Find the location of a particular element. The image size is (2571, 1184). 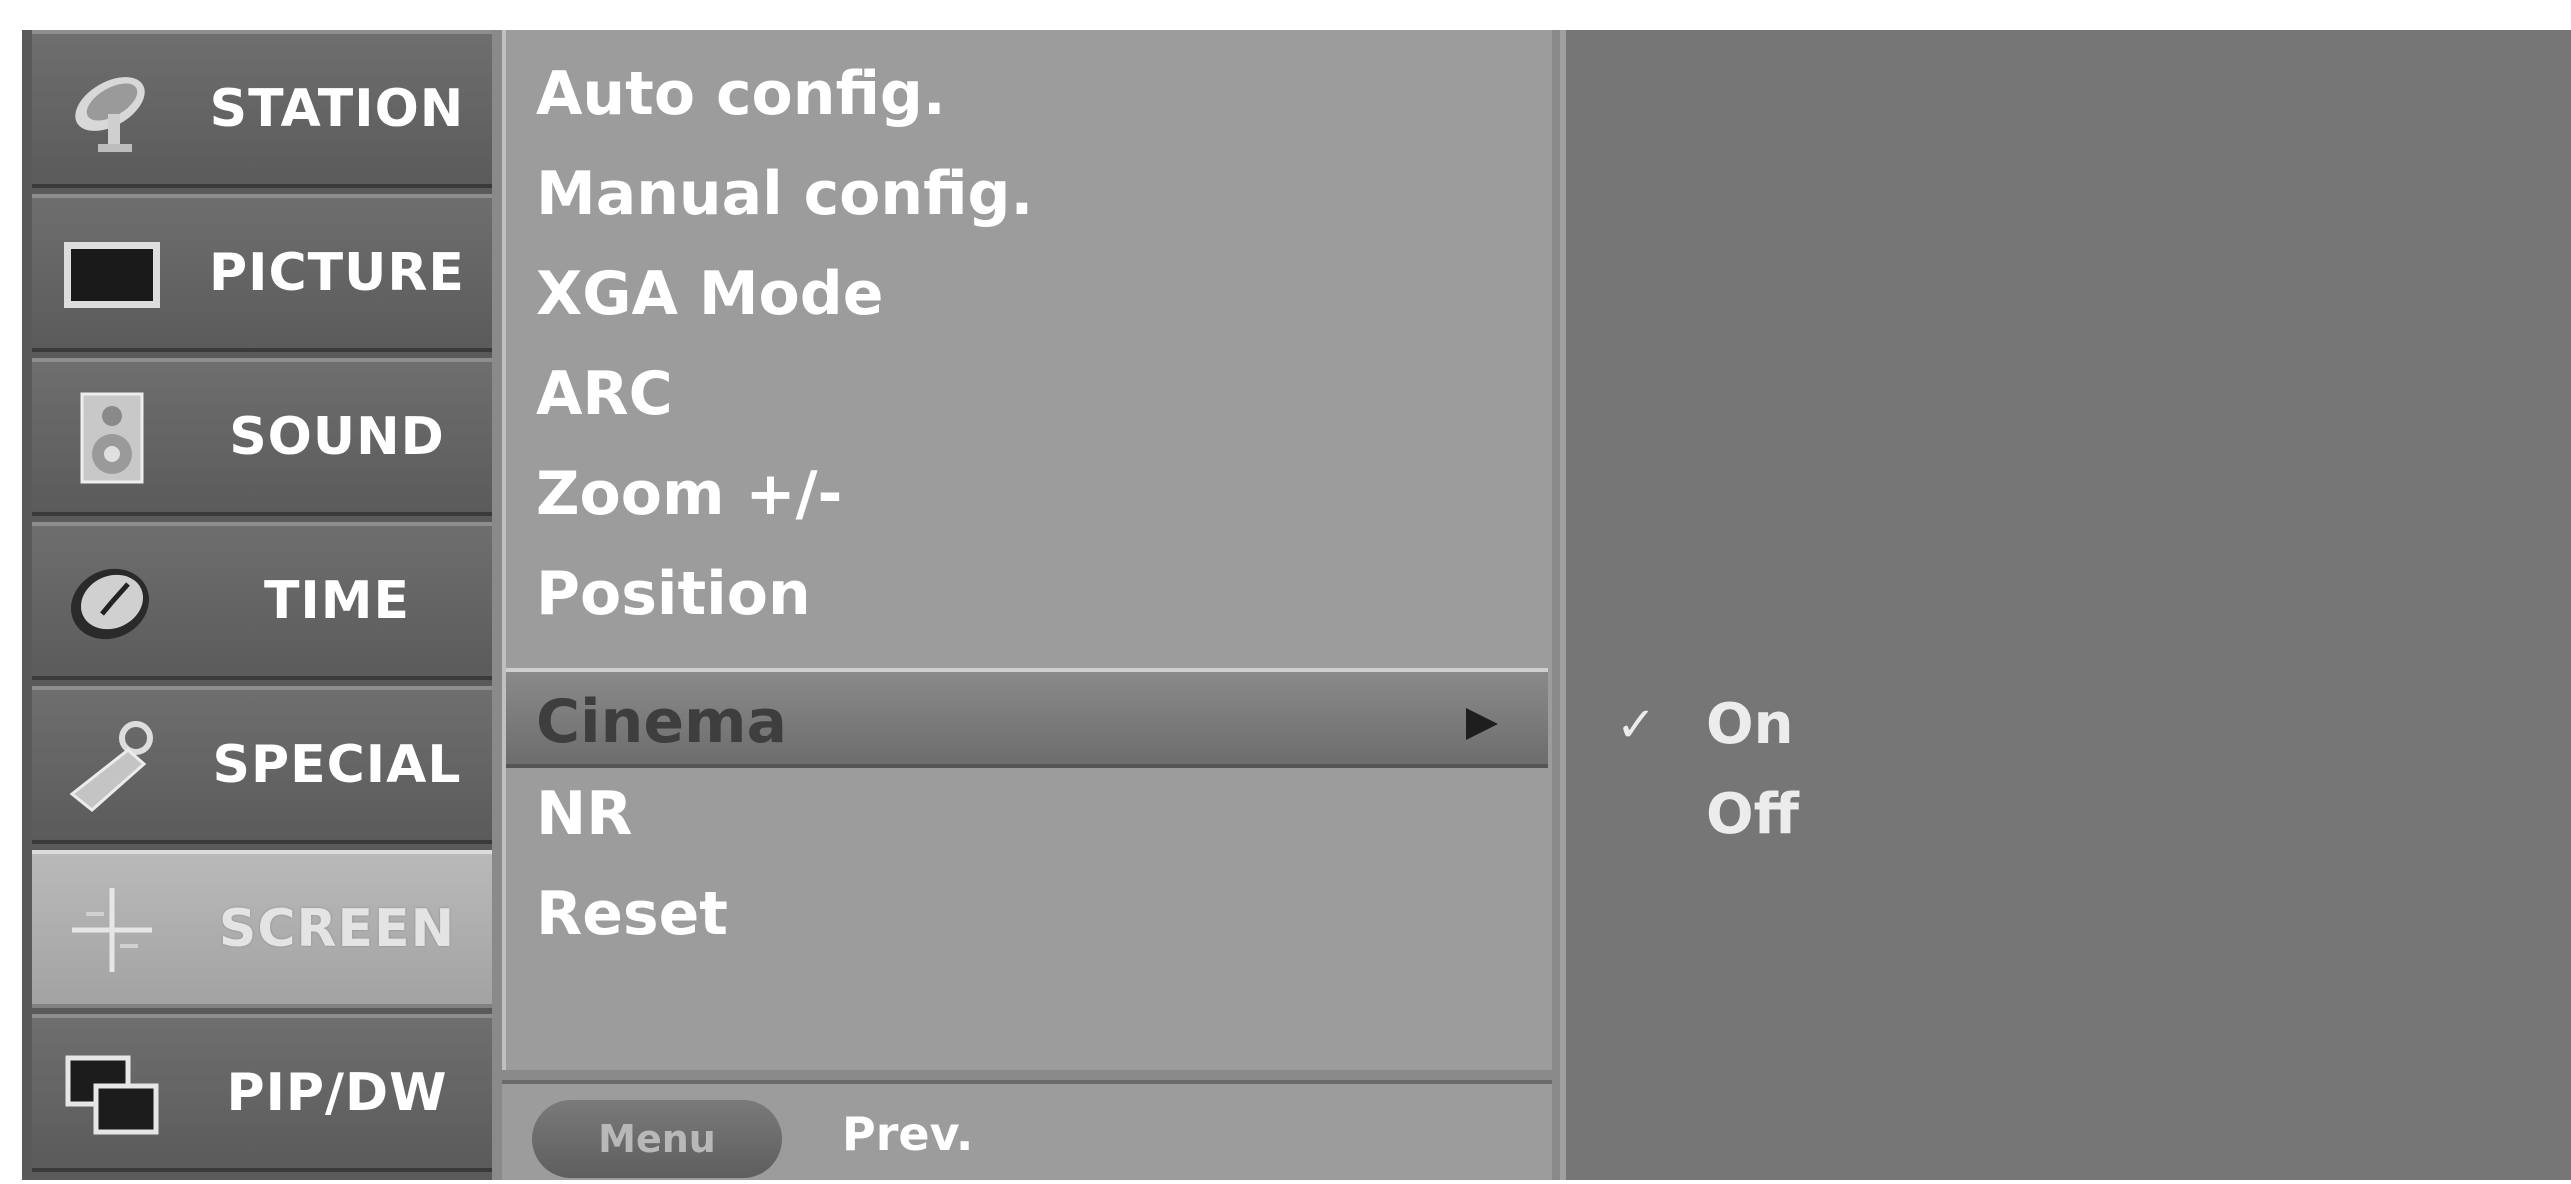

category-sound: SOUND is located at coordinates (262, 437).